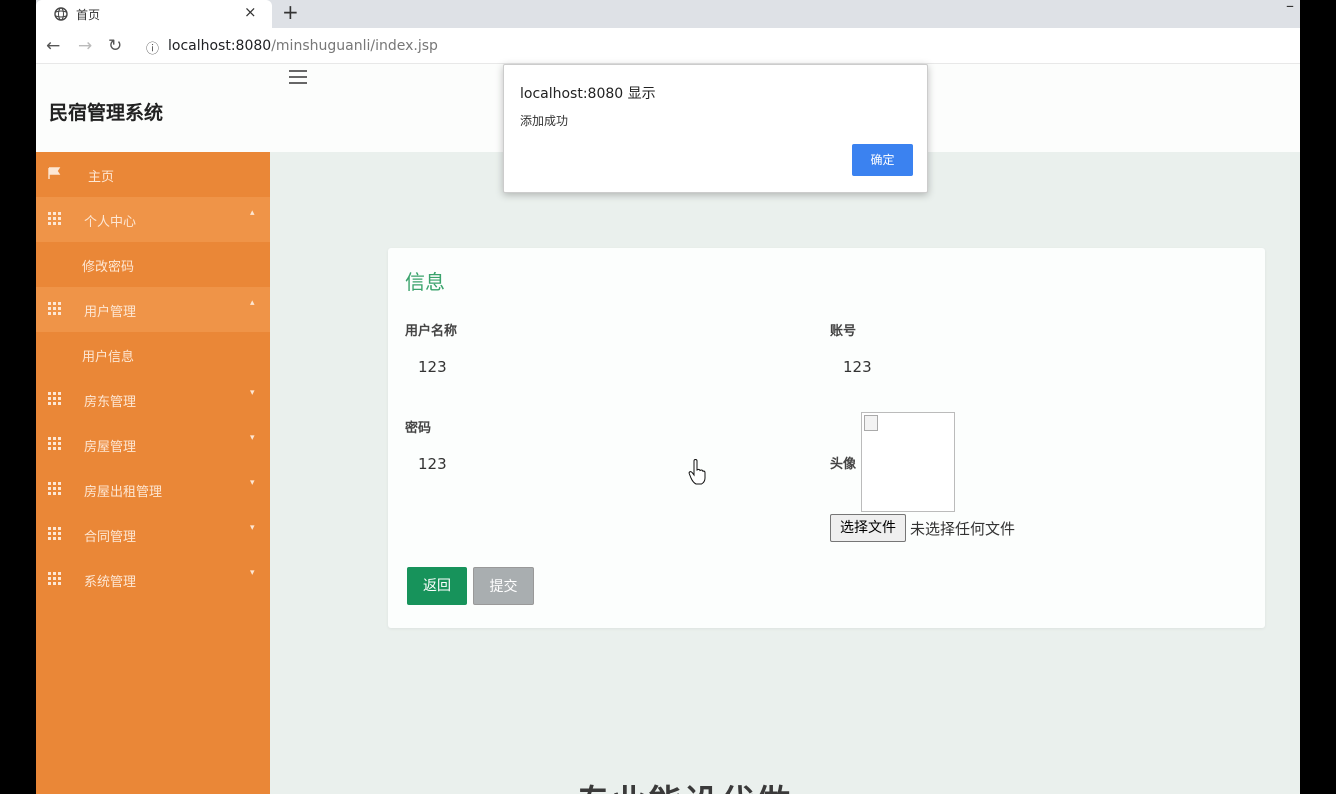 The image size is (1336, 794). Describe the element at coordinates (153, 579) in the screenshot. I see `sidebar-item-system: 系统管理 ▾` at that location.